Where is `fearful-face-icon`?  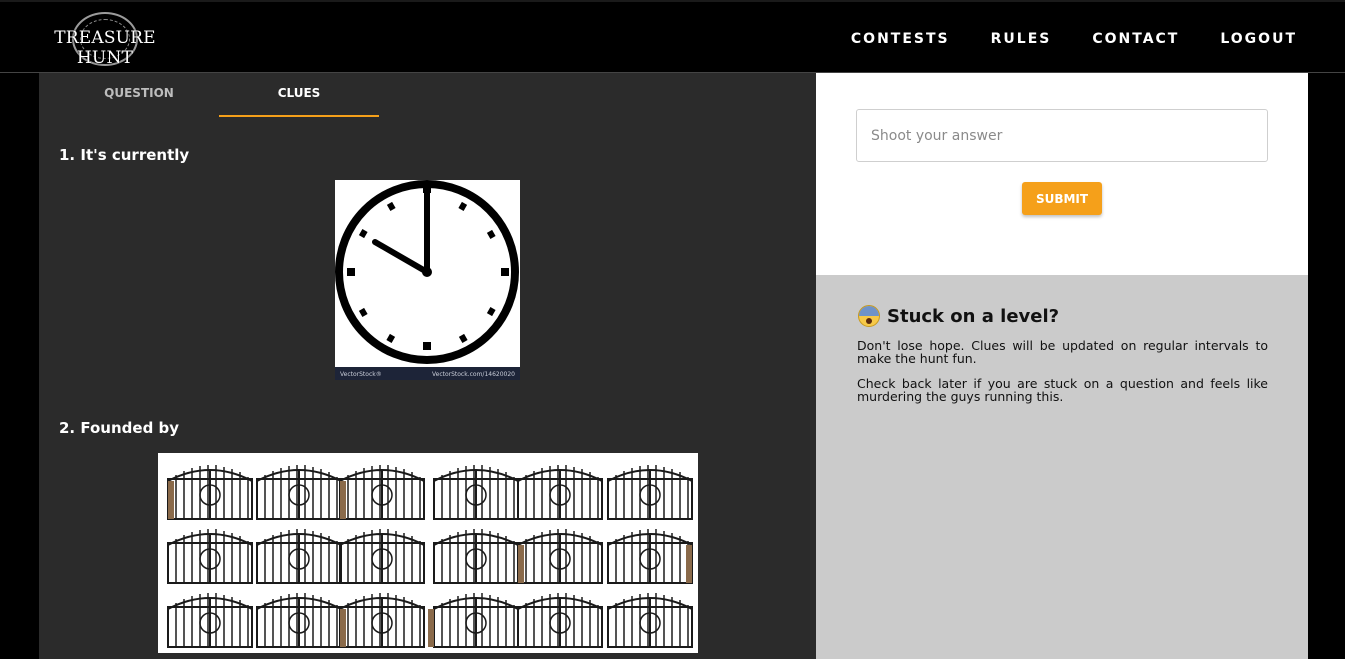
fearful-face-icon is located at coordinates (869, 316).